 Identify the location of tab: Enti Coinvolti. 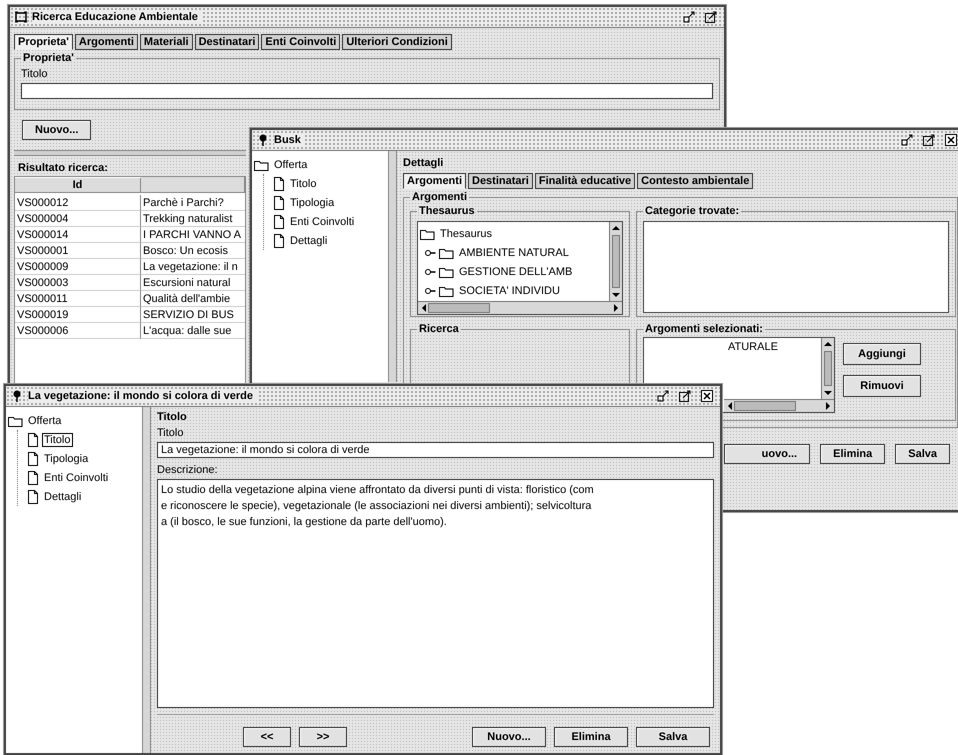
(300, 42).